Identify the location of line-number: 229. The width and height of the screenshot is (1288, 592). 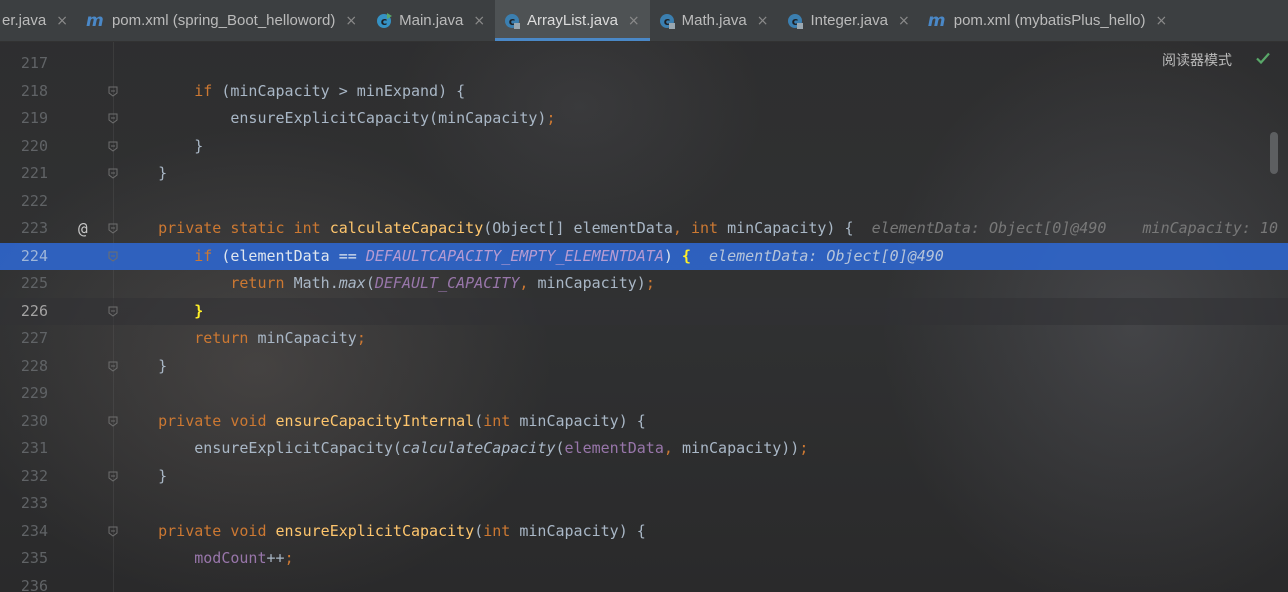
(24, 394).